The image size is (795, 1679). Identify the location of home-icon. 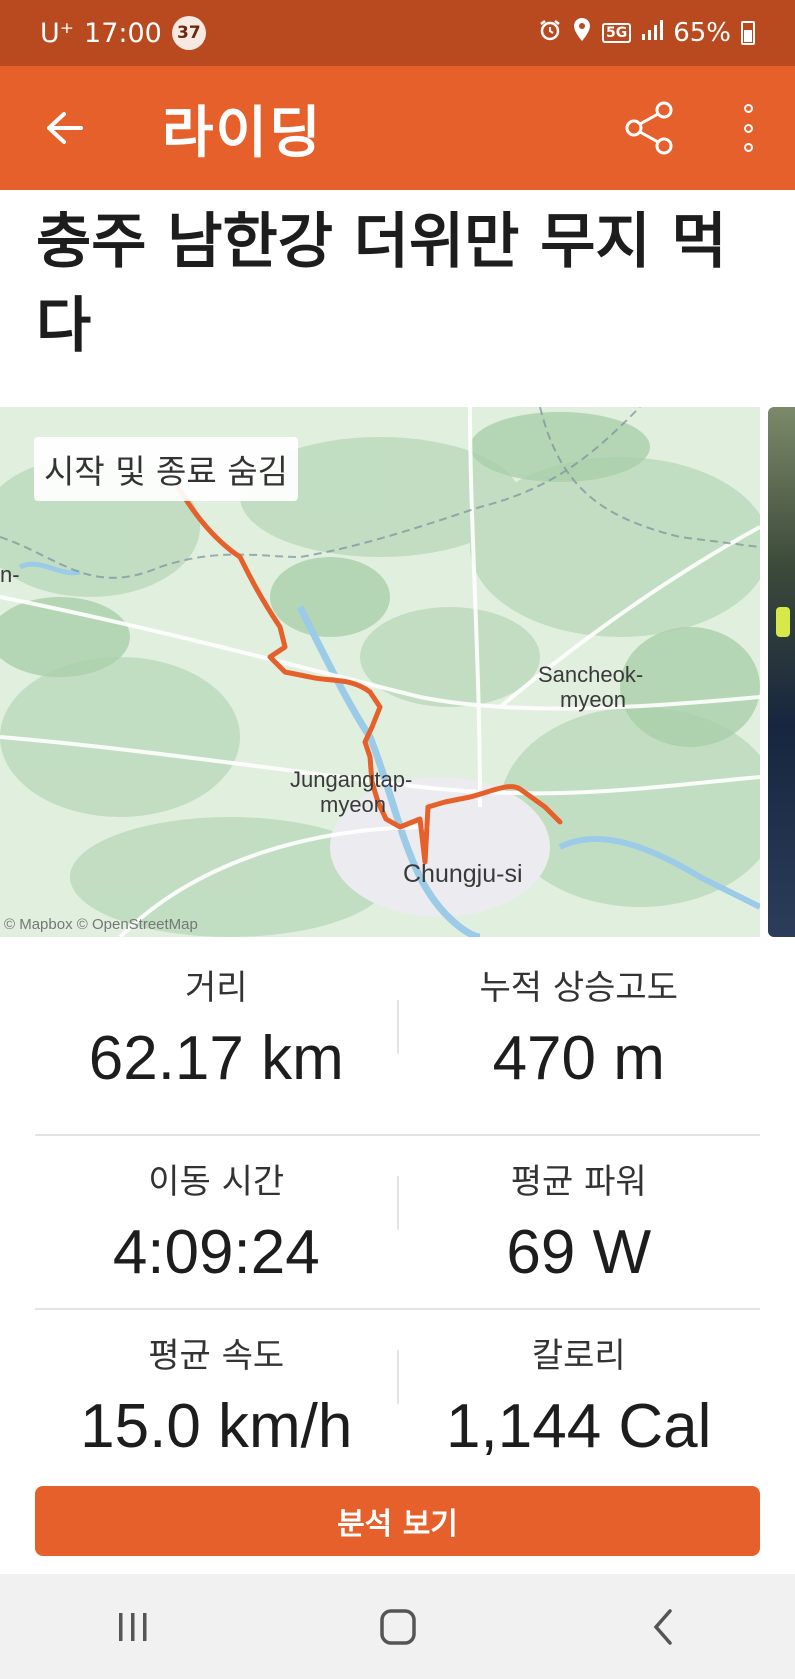
(397, 1626).